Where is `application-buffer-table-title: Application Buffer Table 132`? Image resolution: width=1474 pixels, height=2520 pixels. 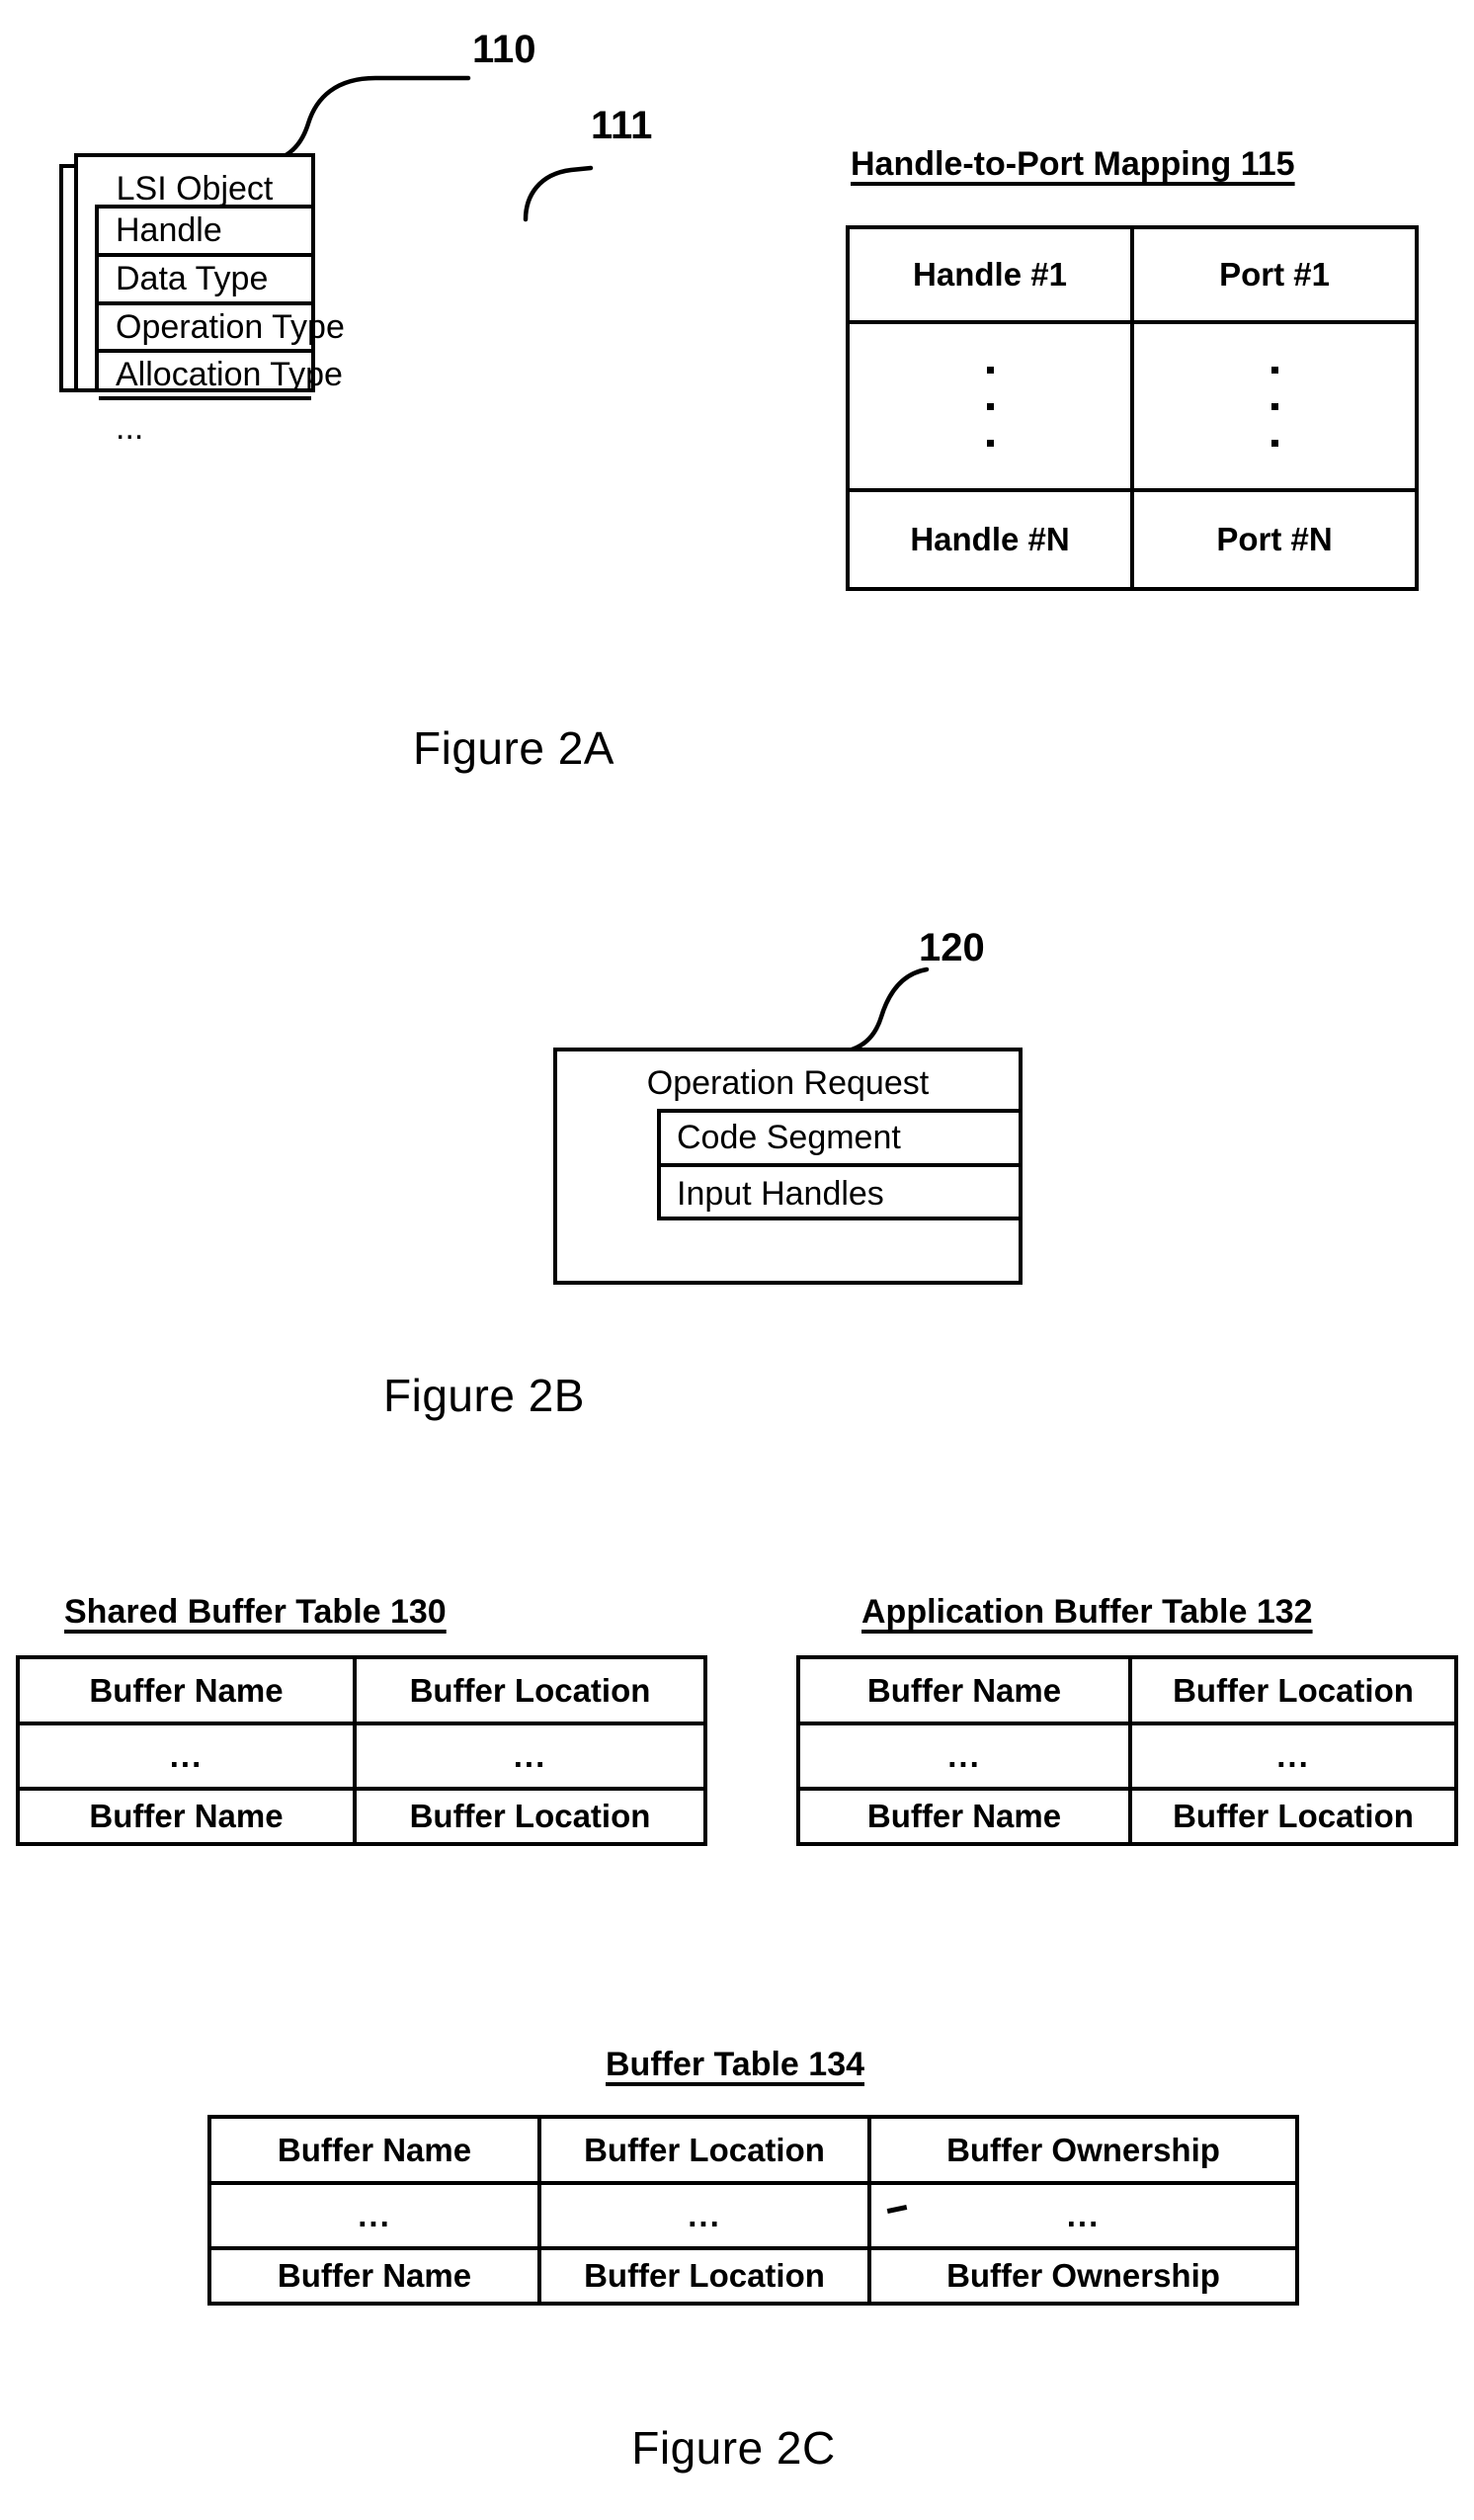
application-buffer-table-title: Application Buffer Table 132 is located at coordinates (1087, 1612).